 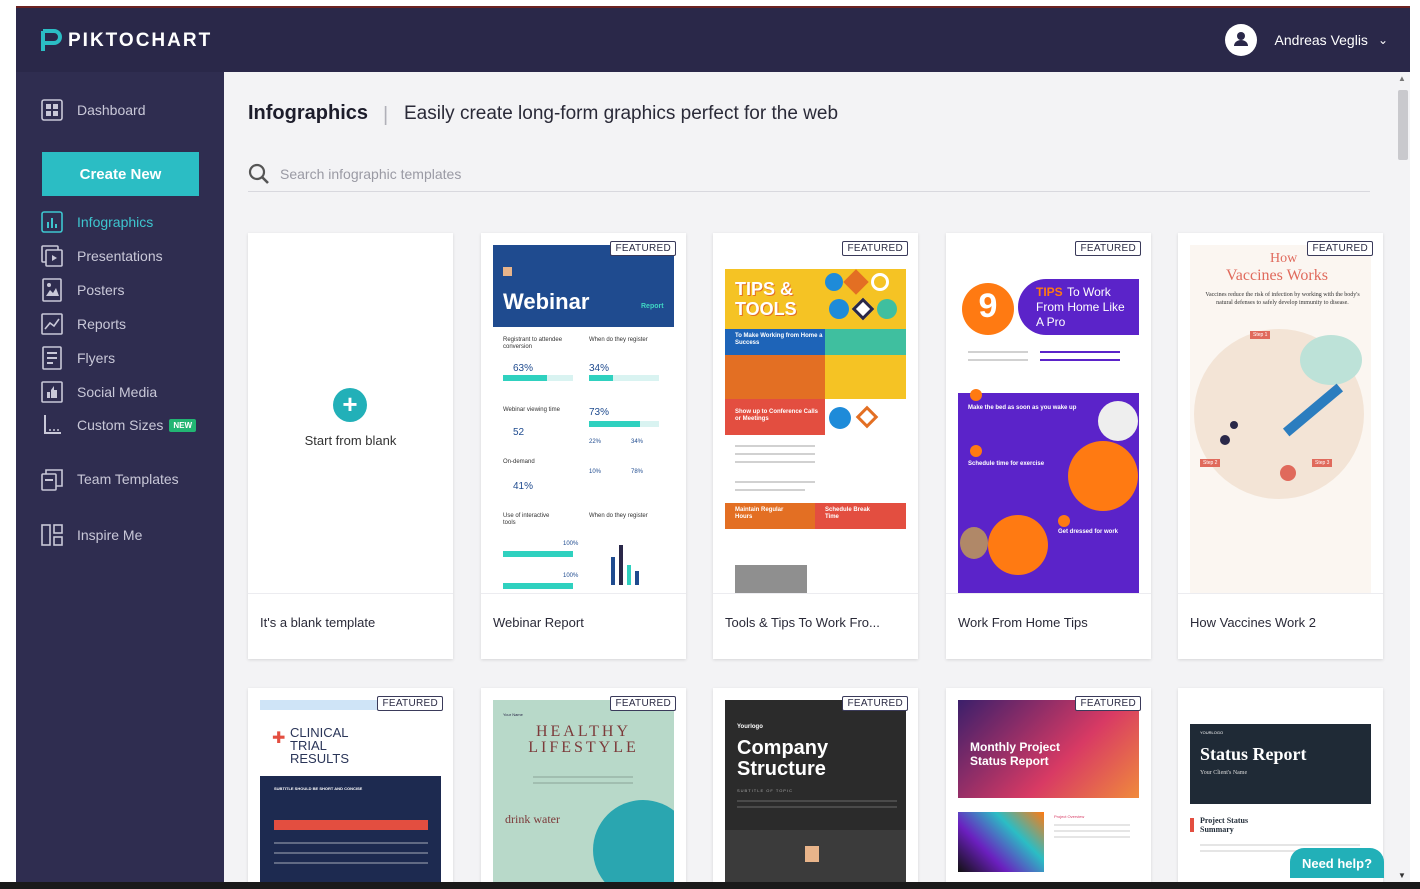 I want to click on poster-icon, so click(x=52, y=290).